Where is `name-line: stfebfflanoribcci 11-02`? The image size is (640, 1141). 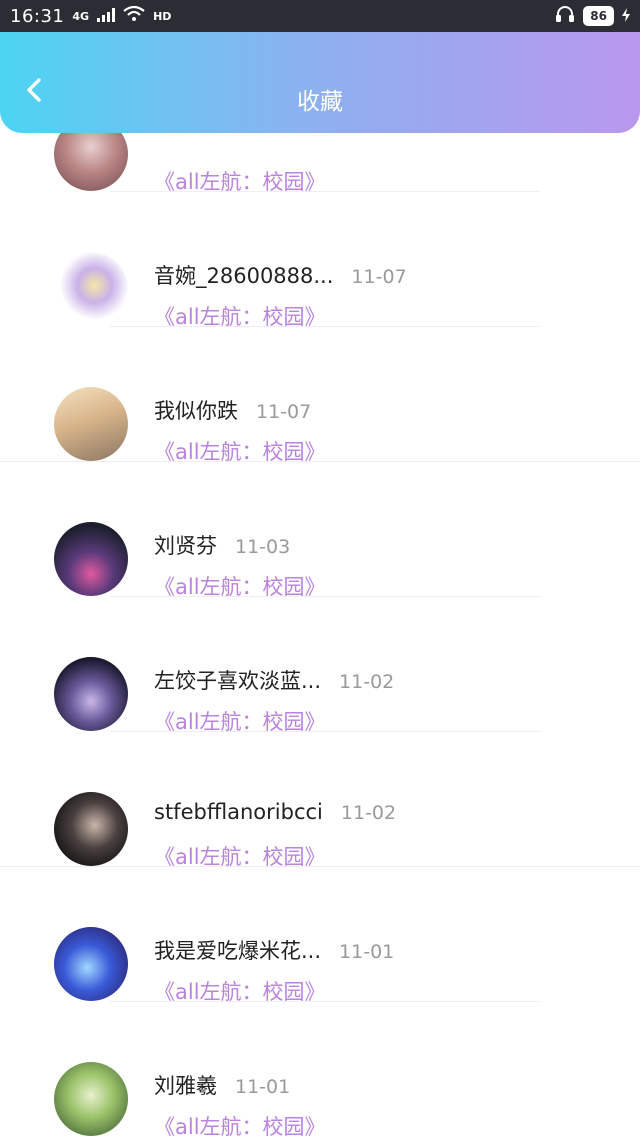
name-line: stfebfflanoribcci 11-02 is located at coordinates (275, 812).